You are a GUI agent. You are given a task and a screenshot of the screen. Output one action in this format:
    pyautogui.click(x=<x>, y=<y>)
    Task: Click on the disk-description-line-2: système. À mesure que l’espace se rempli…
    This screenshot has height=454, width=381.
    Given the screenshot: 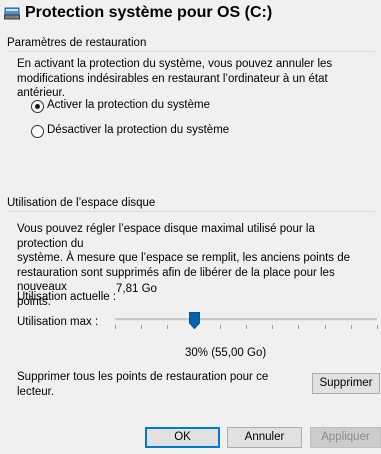 What is the action you would take?
    pyautogui.click(x=184, y=258)
    